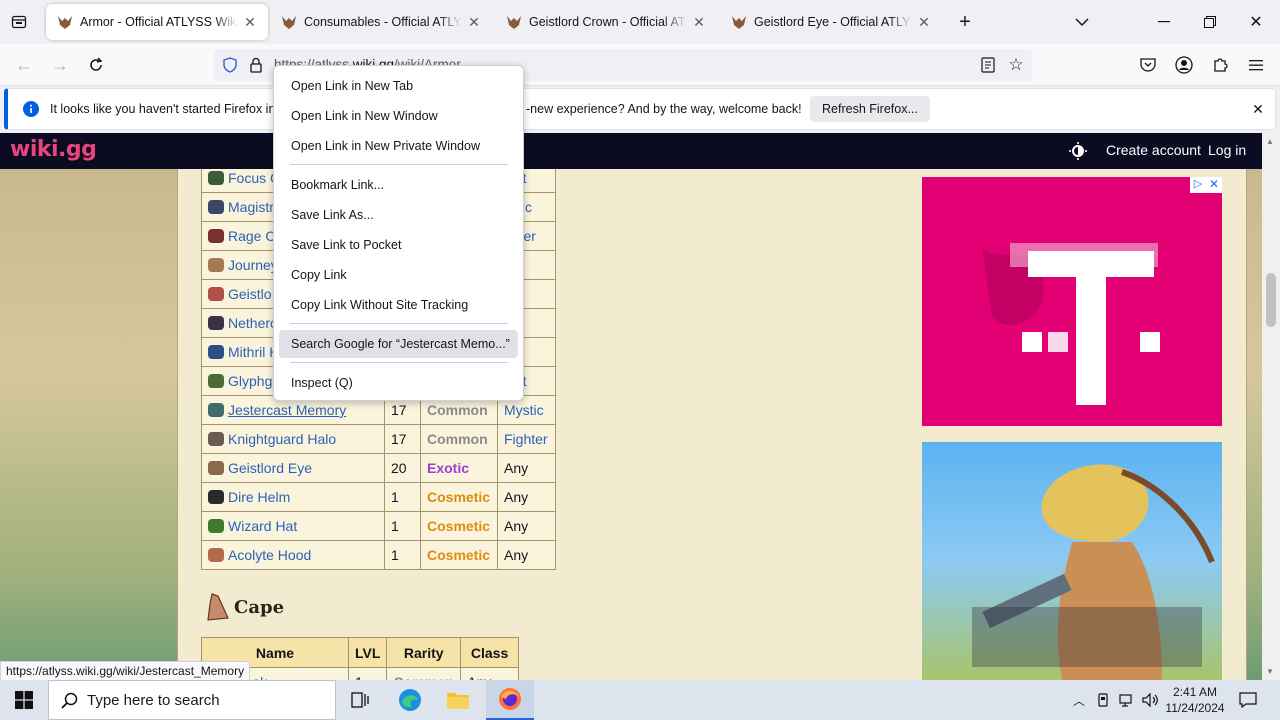 Image resolution: width=1280 pixels, height=720 pixels. What do you see at coordinates (262, 526) in the screenshot?
I see `item-link: Wizard Hat` at bounding box center [262, 526].